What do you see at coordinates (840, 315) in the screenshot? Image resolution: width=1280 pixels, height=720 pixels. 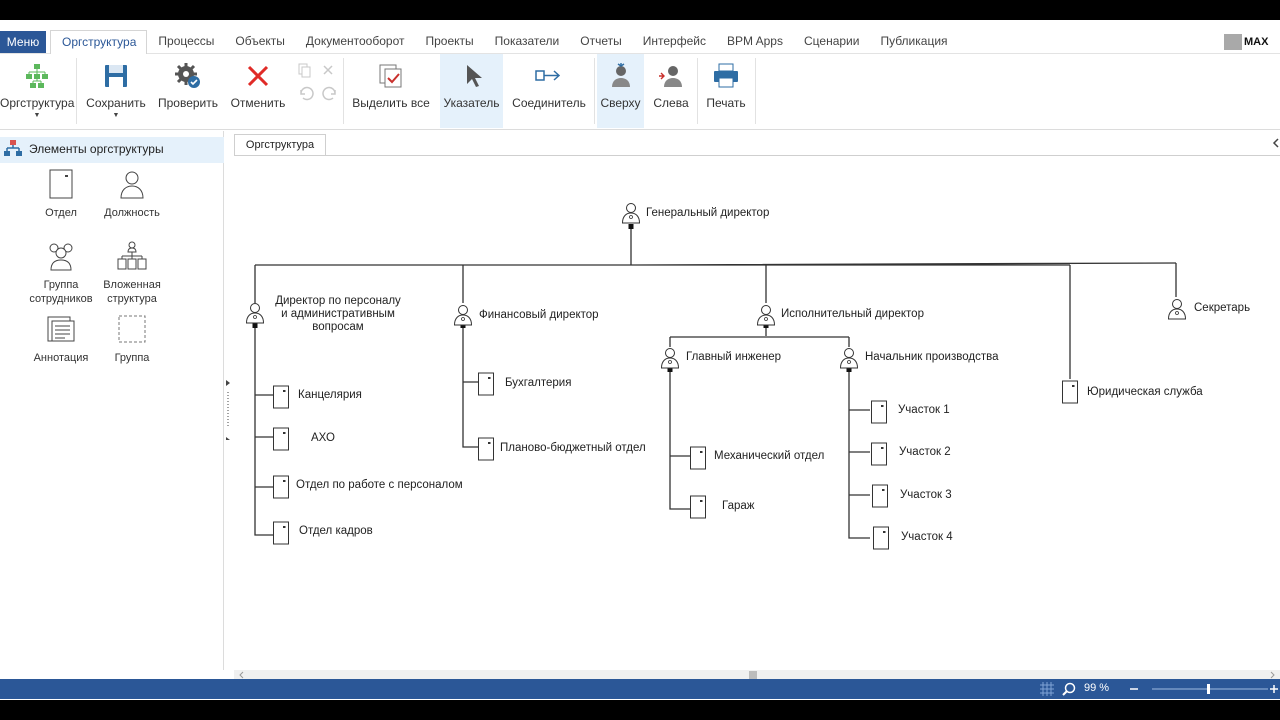 I see `node-exec-director: Исполнительный директор` at bounding box center [840, 315].